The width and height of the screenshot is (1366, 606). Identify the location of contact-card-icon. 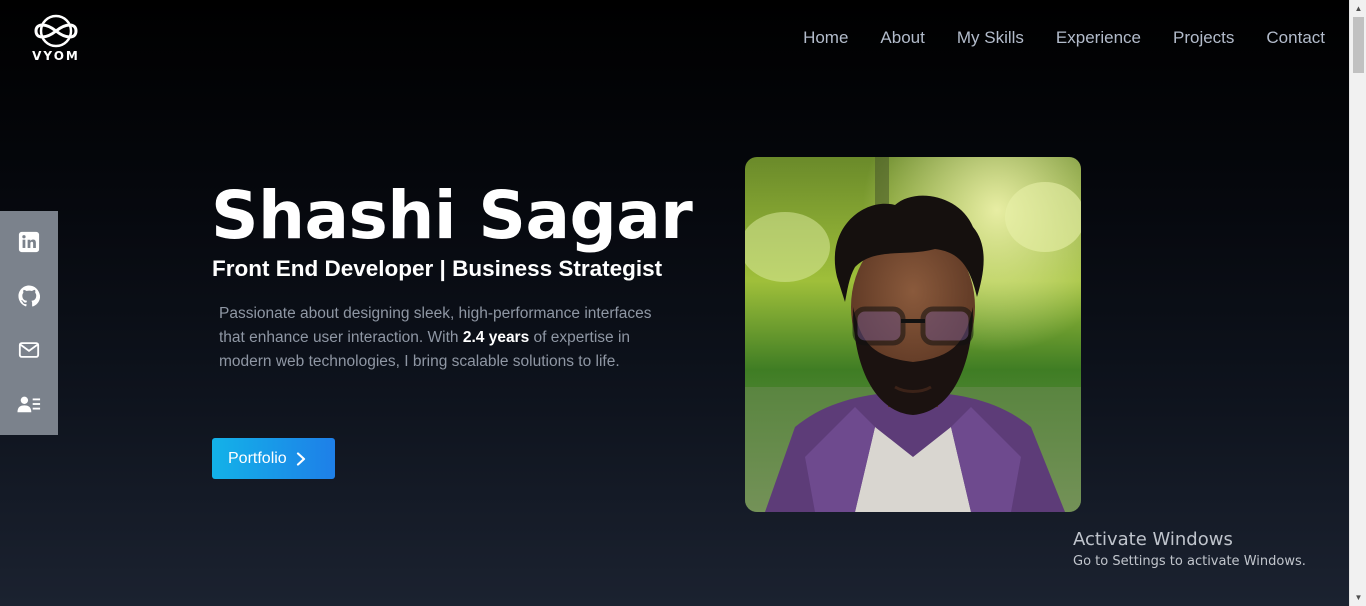
(29, 404).